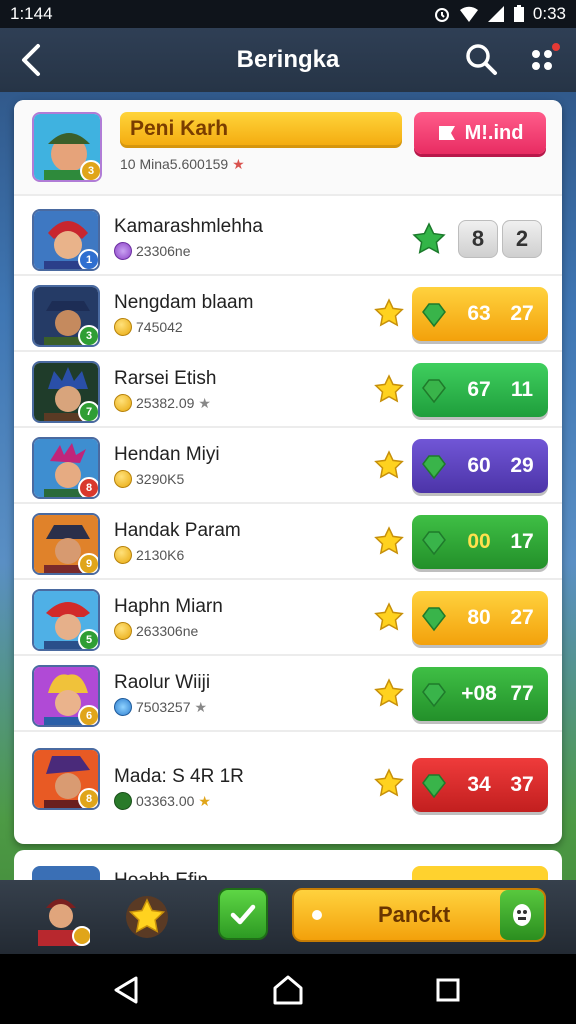  Describe the element at coordinates (429, 238) in the screenshot. I see `green-star-icon` at that location.